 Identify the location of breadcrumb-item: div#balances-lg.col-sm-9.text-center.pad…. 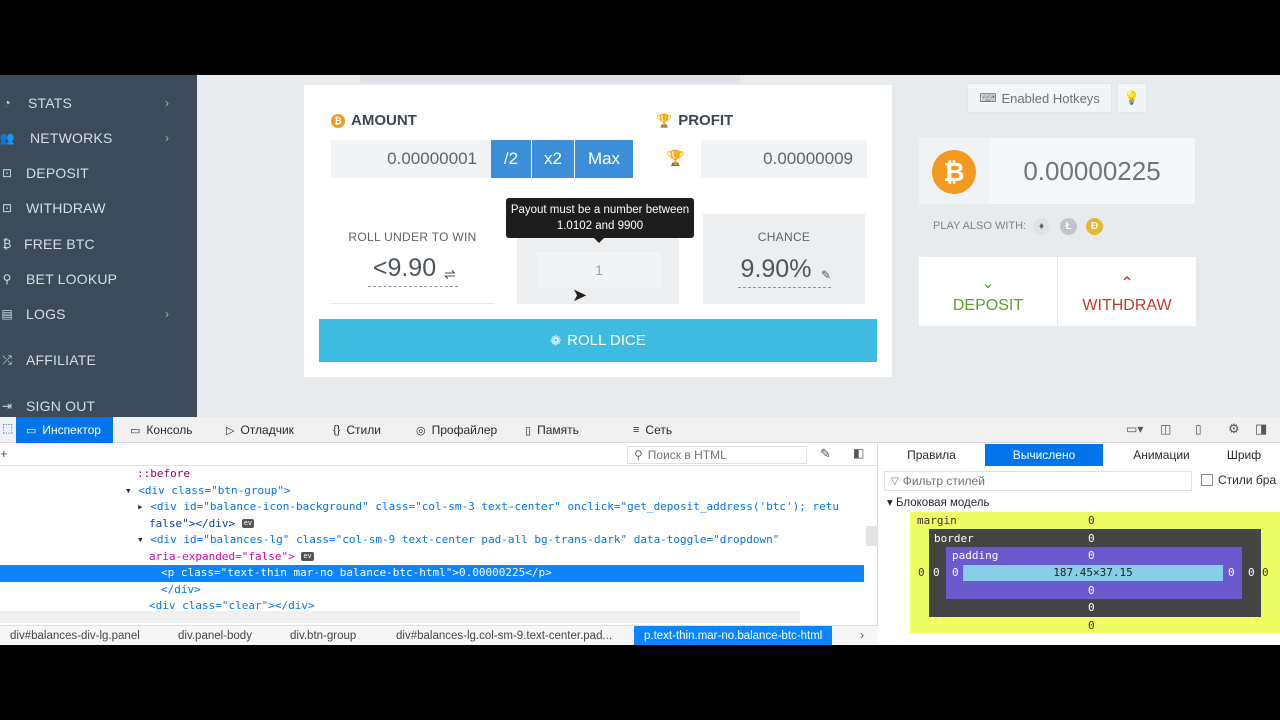
(504, 635).